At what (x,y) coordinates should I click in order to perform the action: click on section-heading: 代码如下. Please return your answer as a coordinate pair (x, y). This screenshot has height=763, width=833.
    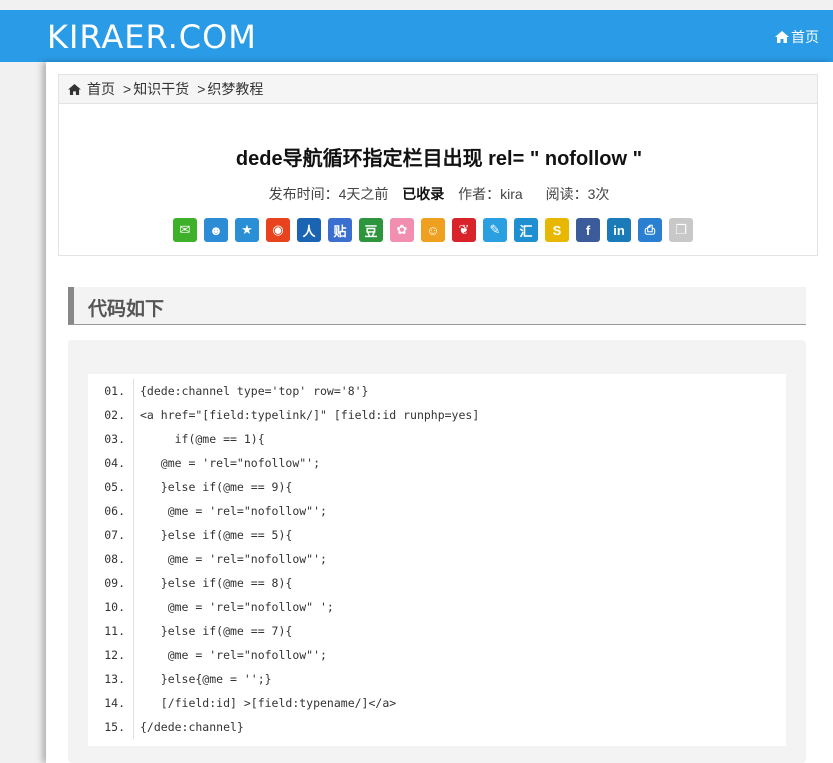
    Looking at the image, I should click on (437, 306).